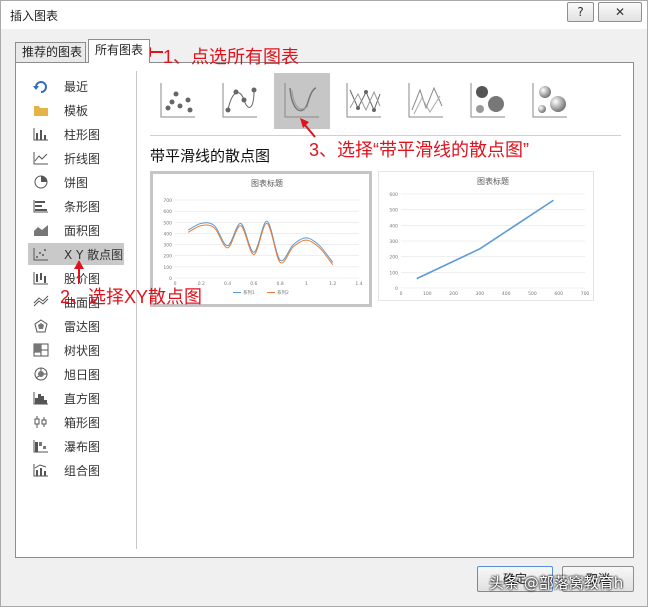  What do you see at coordinates (82, 398) in the screenshot?
I see `sidebar-item-label: 直方图` at bounding box center [82, 398].